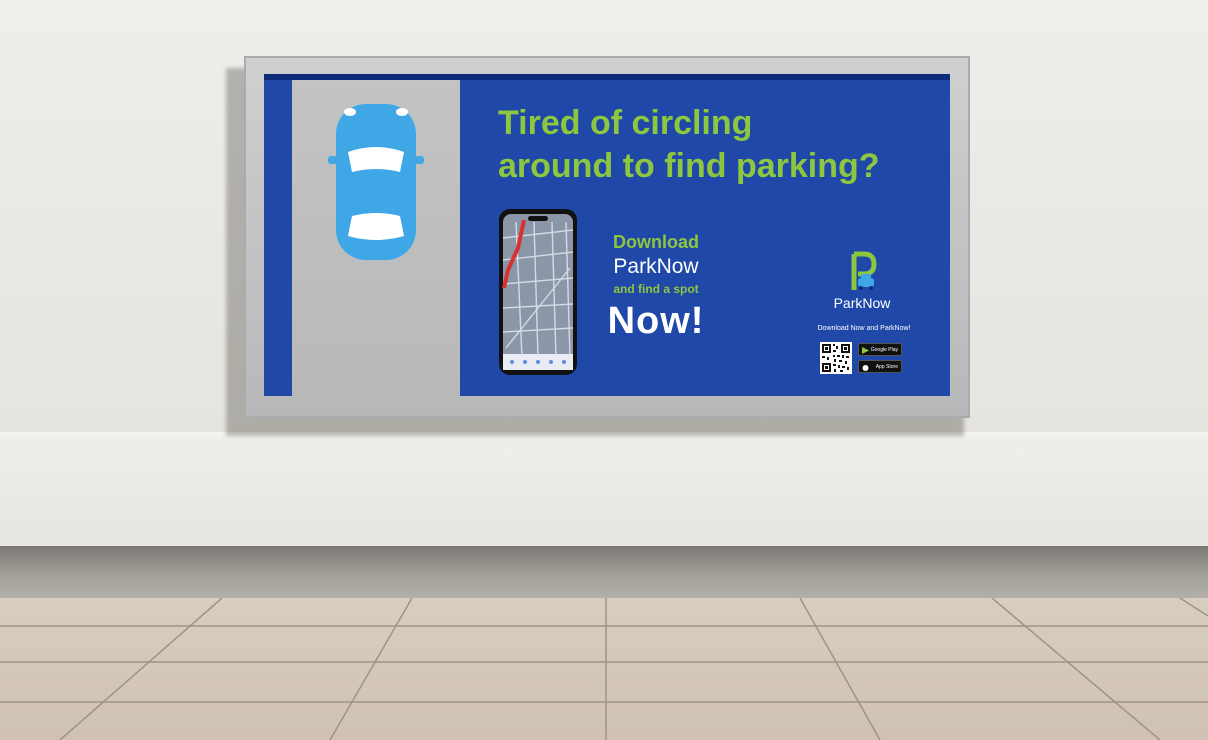  What do you see at coordinates (656, 242) in the screenshot?
I see `cta-download-text: Download` at bounding box center [656, 242].